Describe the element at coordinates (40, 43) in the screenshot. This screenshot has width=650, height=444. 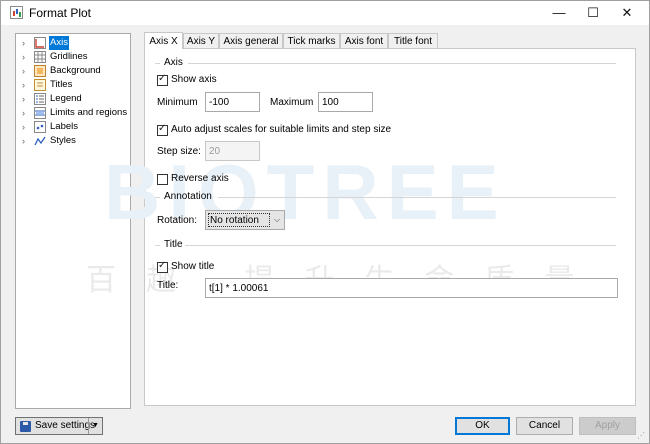
I see `axis-icon` at that location.